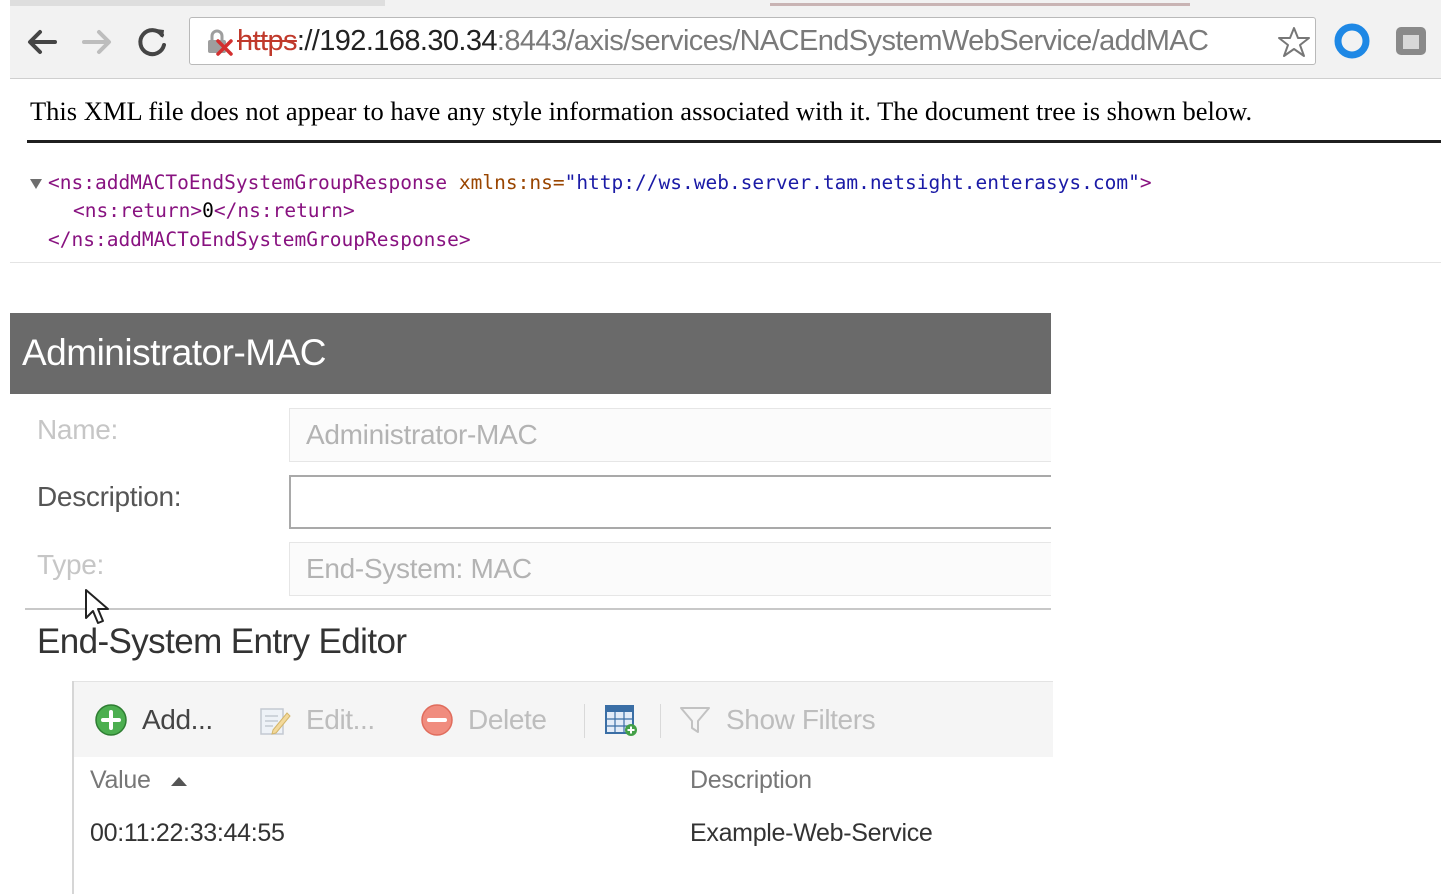 This screenshot has height=894, width=1441. I want to click on show-filters-button: Show Filters, so click(777, 720).